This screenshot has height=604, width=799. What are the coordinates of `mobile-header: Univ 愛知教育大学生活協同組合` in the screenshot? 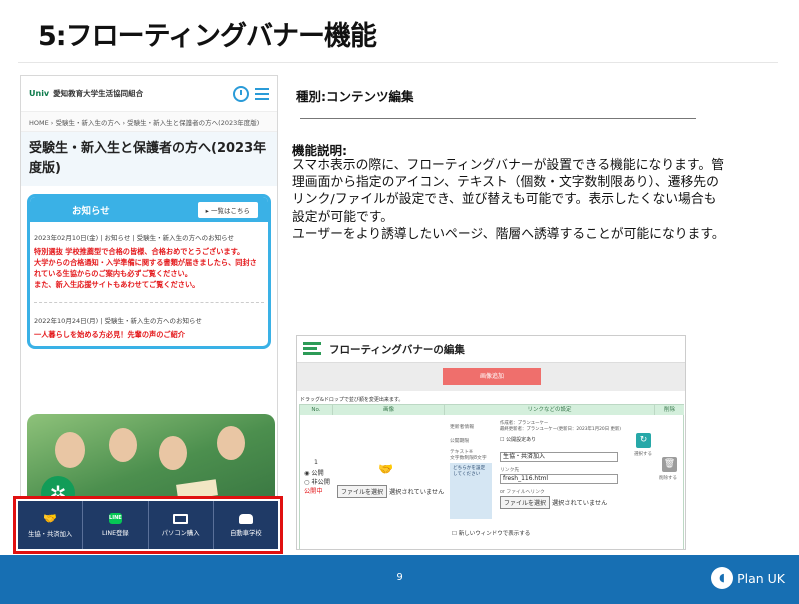 It's located at (149, 94).